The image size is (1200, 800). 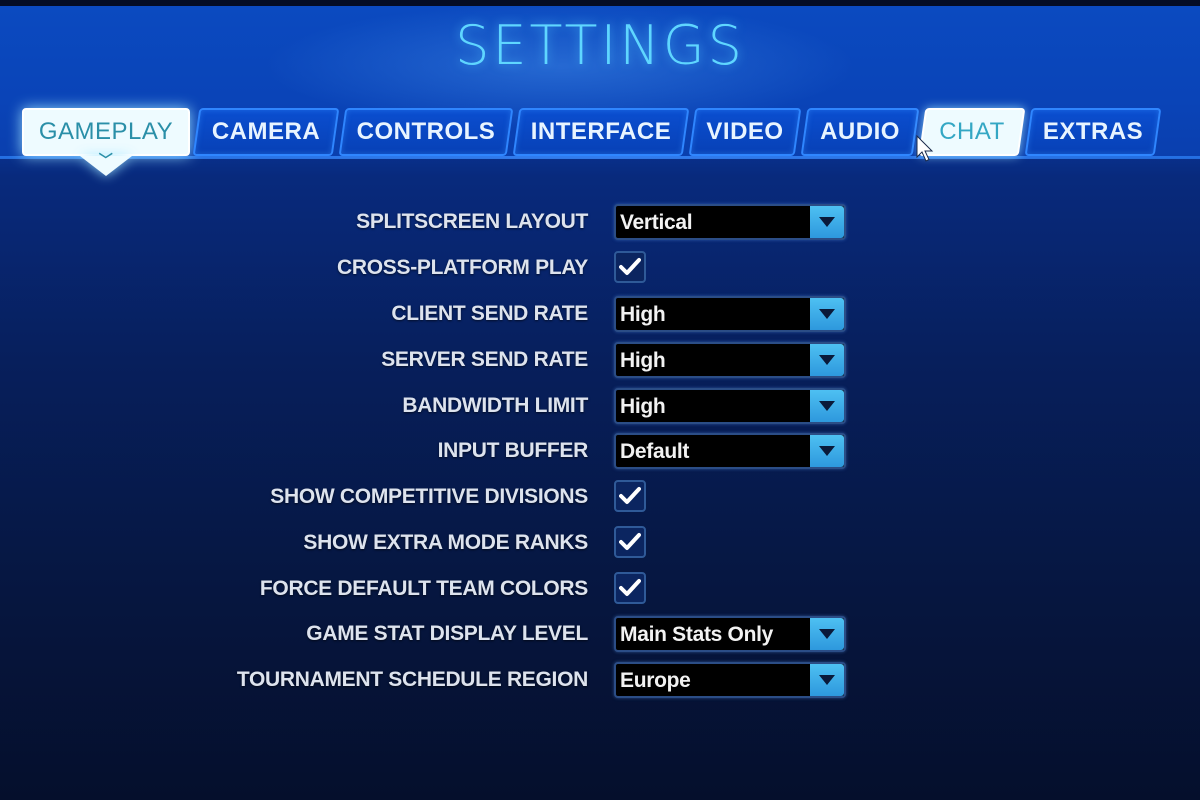 I want to click on tab-audio: AUDIO, so click(x=860, y=132).